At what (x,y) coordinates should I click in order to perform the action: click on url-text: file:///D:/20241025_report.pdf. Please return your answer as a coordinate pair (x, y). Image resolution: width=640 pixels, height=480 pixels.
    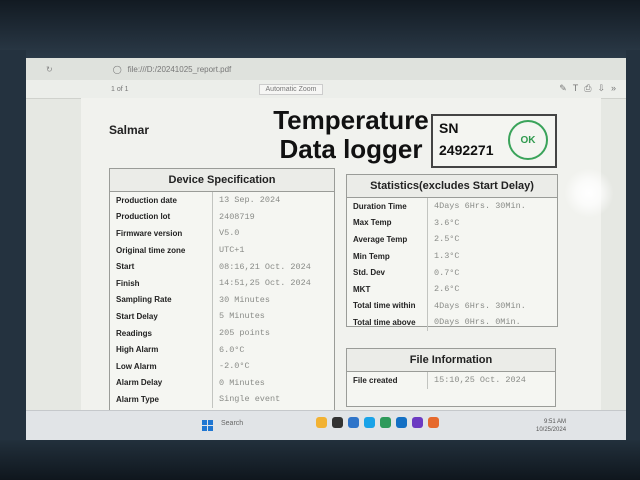
    Looking at the image, I should click on (180, 69).